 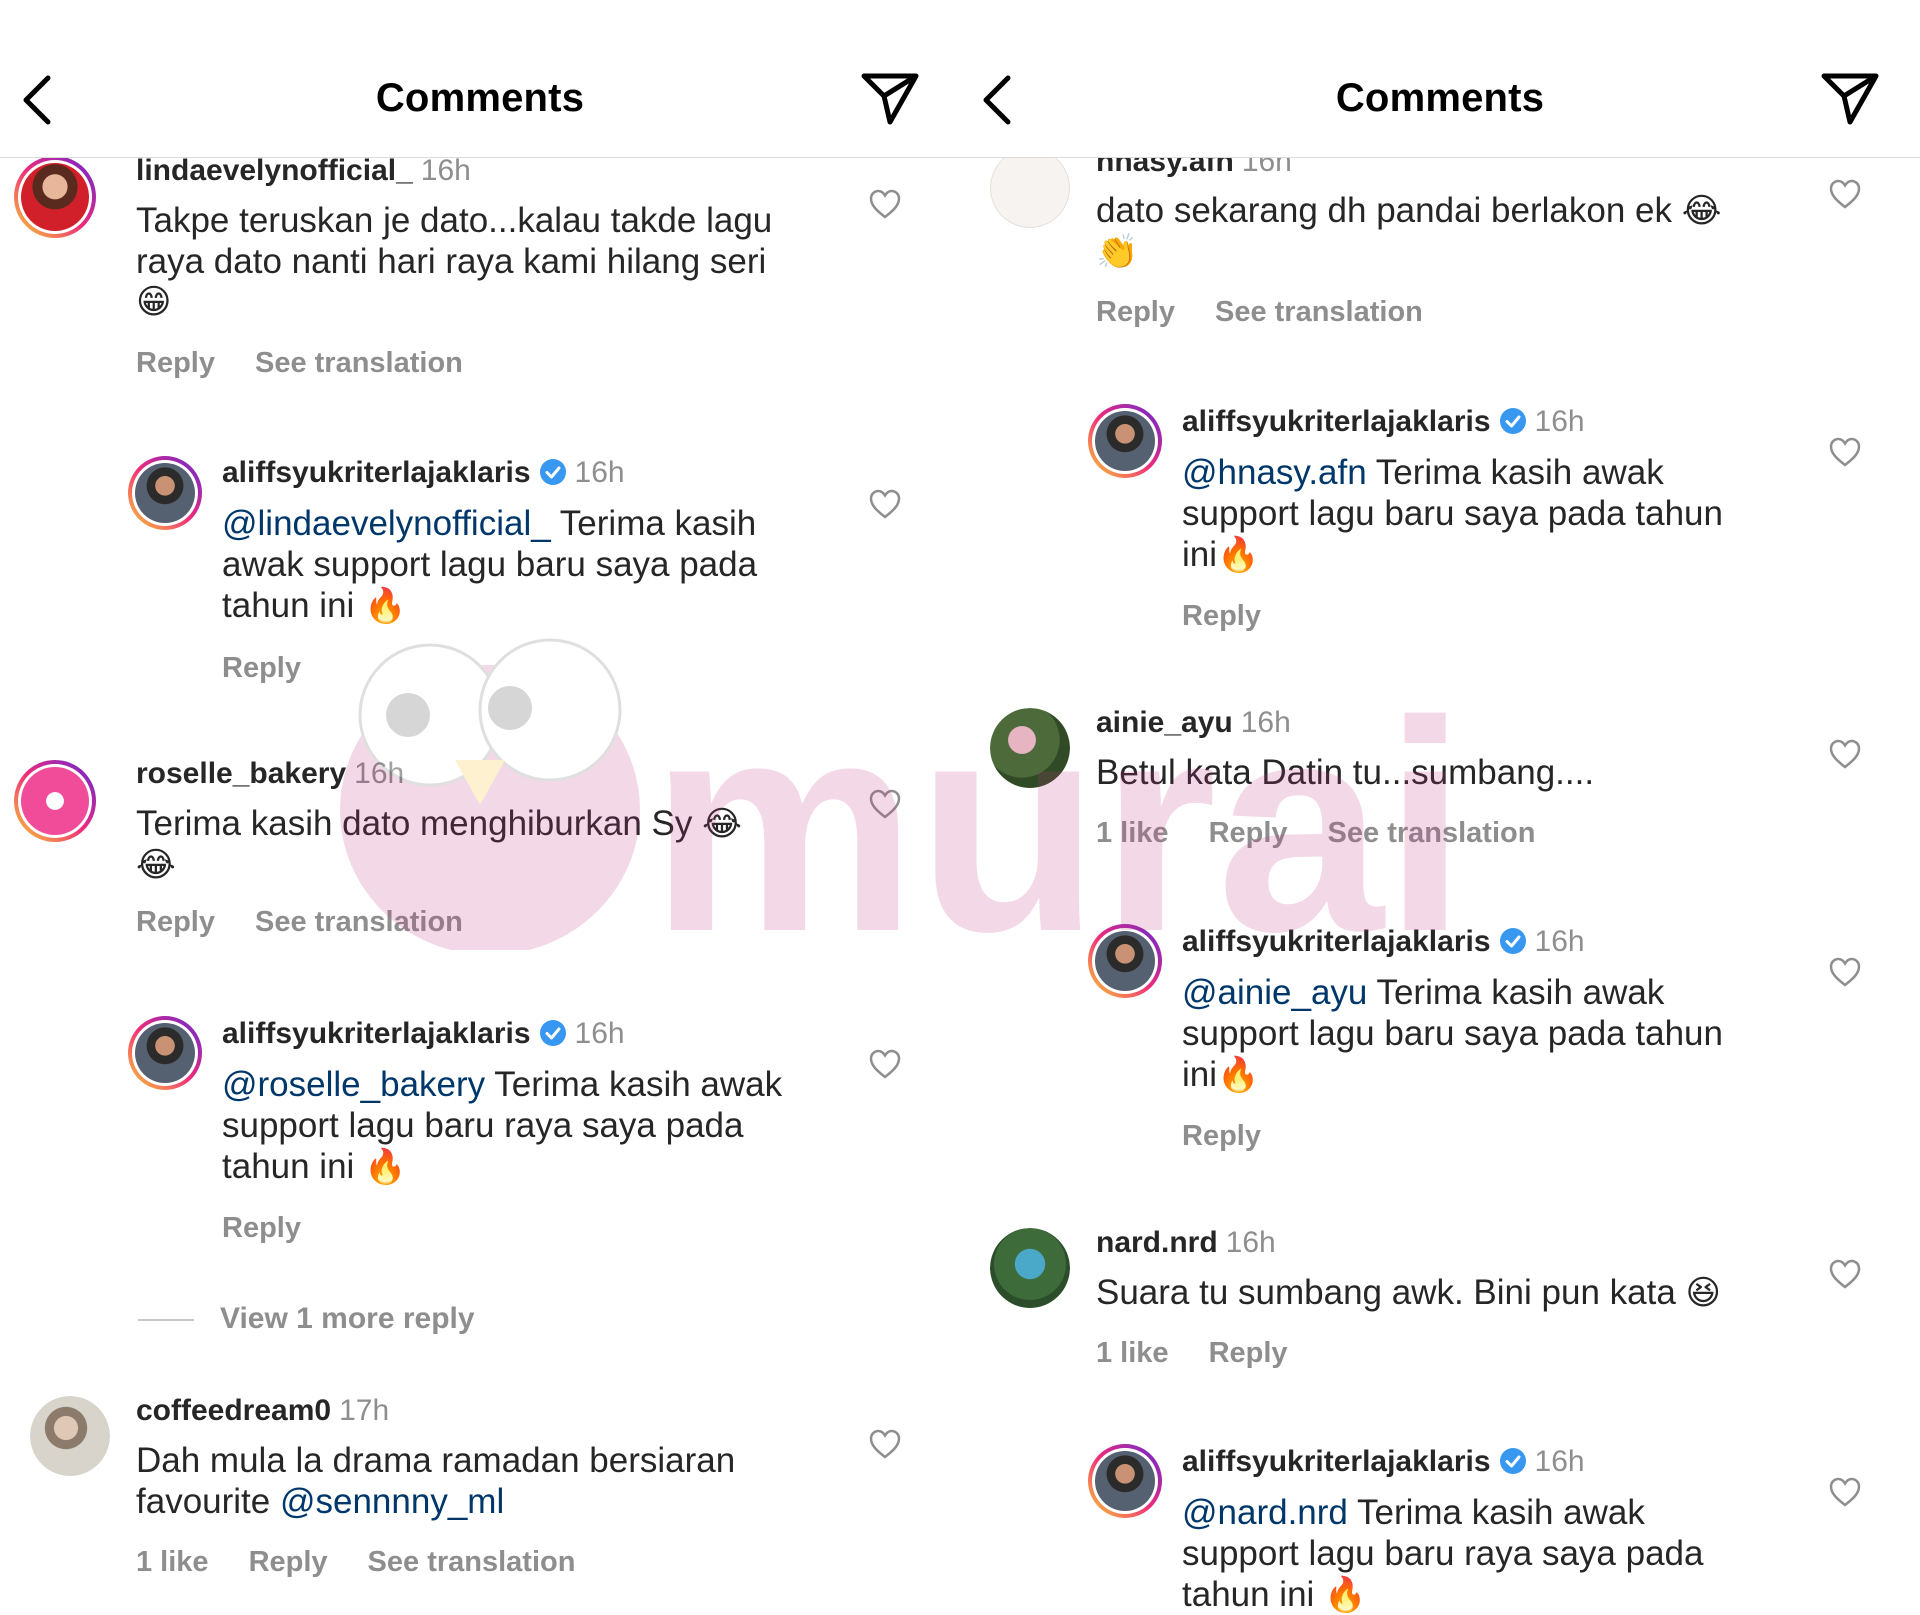 What do you see at coordinates (306, 1319) in the screenshot?
I see `view-more-replies-button: View 1 more reply` at bounding box center [306, 1319].